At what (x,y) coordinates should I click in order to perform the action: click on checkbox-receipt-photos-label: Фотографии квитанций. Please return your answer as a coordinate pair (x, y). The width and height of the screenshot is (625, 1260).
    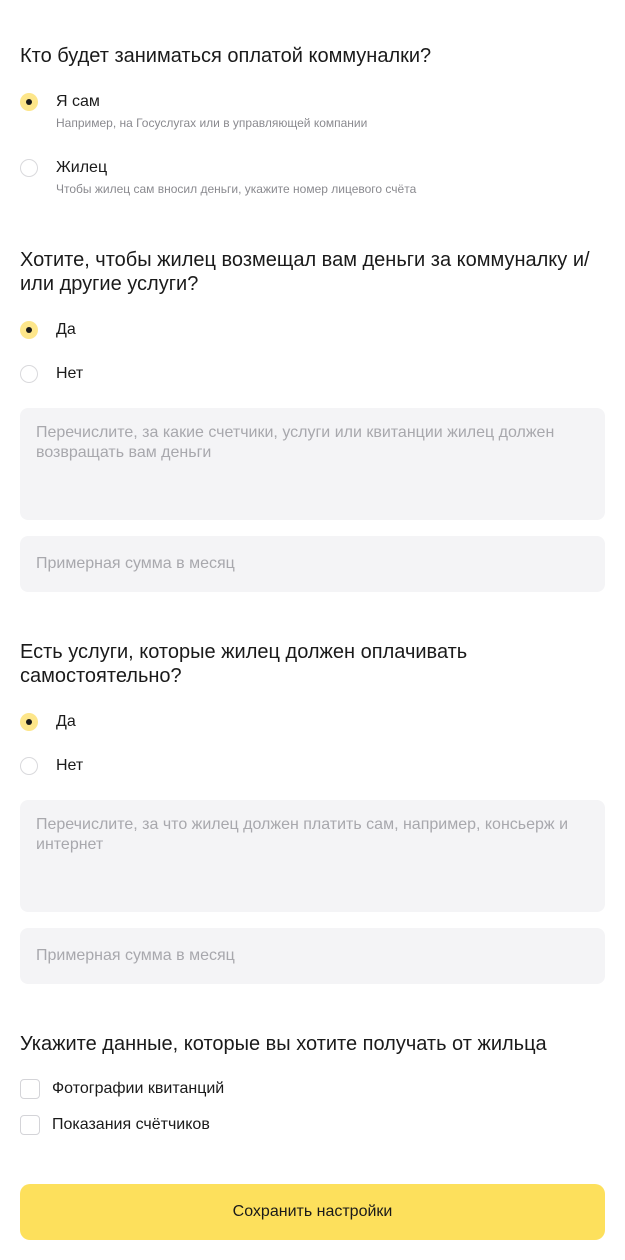
    Looking at the image, I should click on (138, 1088).